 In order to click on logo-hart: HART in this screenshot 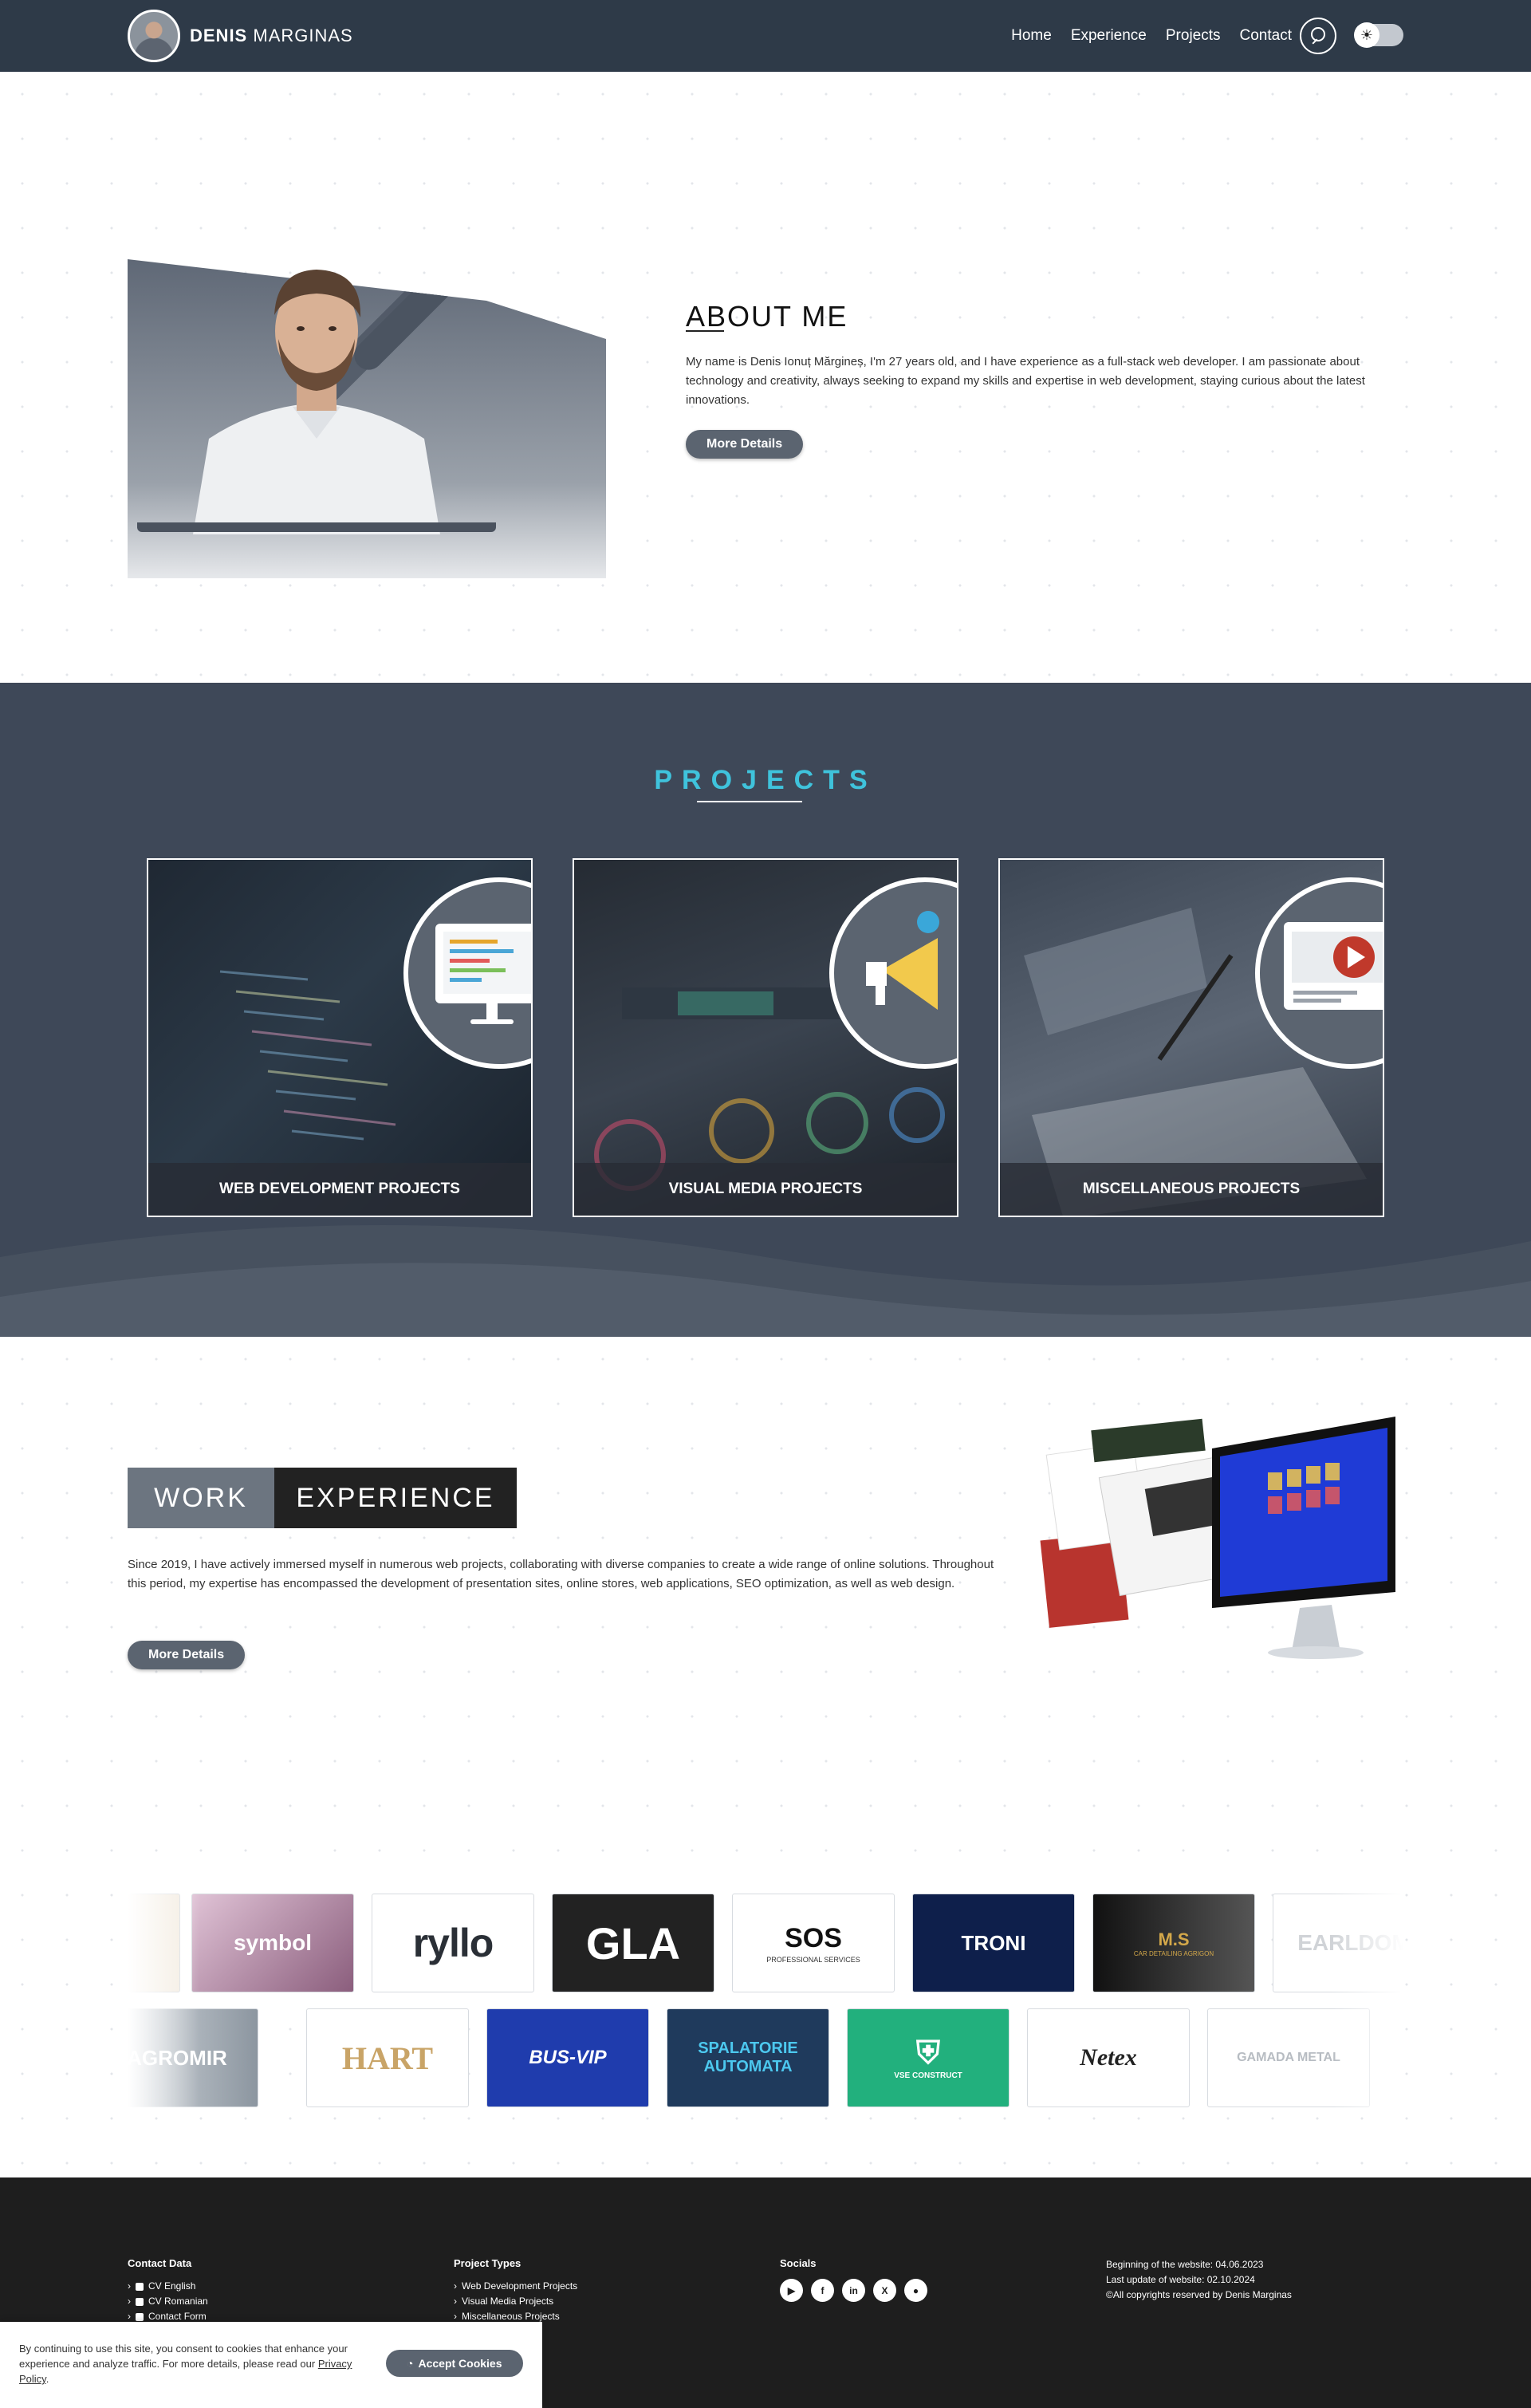, I will do `click(387, 2057)`.